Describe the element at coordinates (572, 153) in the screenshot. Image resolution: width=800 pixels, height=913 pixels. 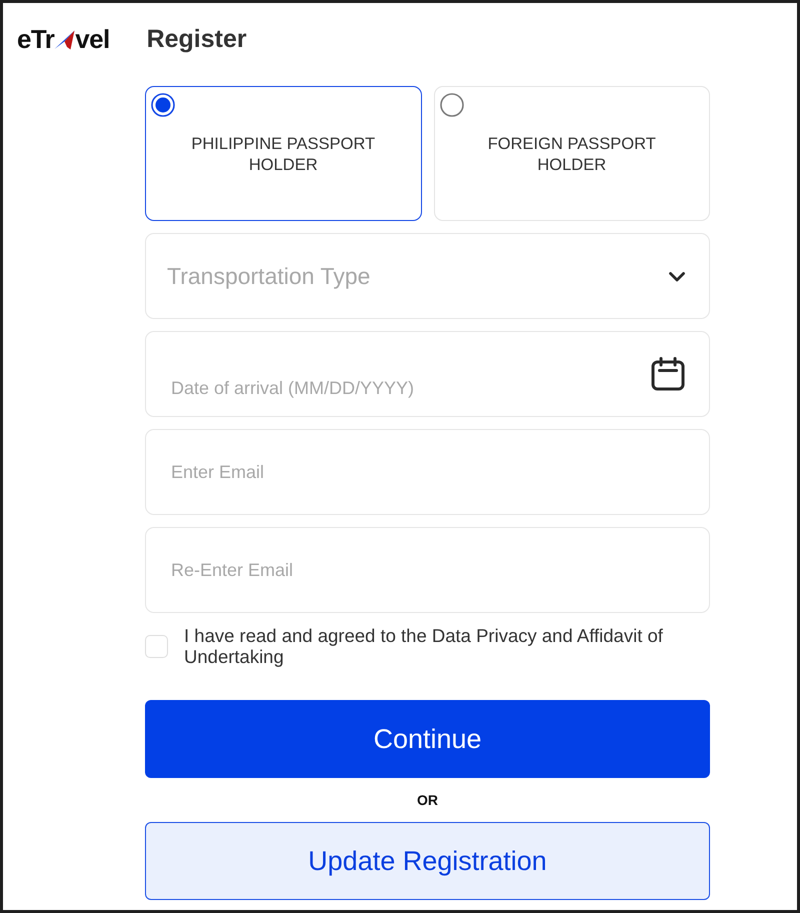
I see `passport-option: FOREIGN PASSPORT HOLDER` at that location.